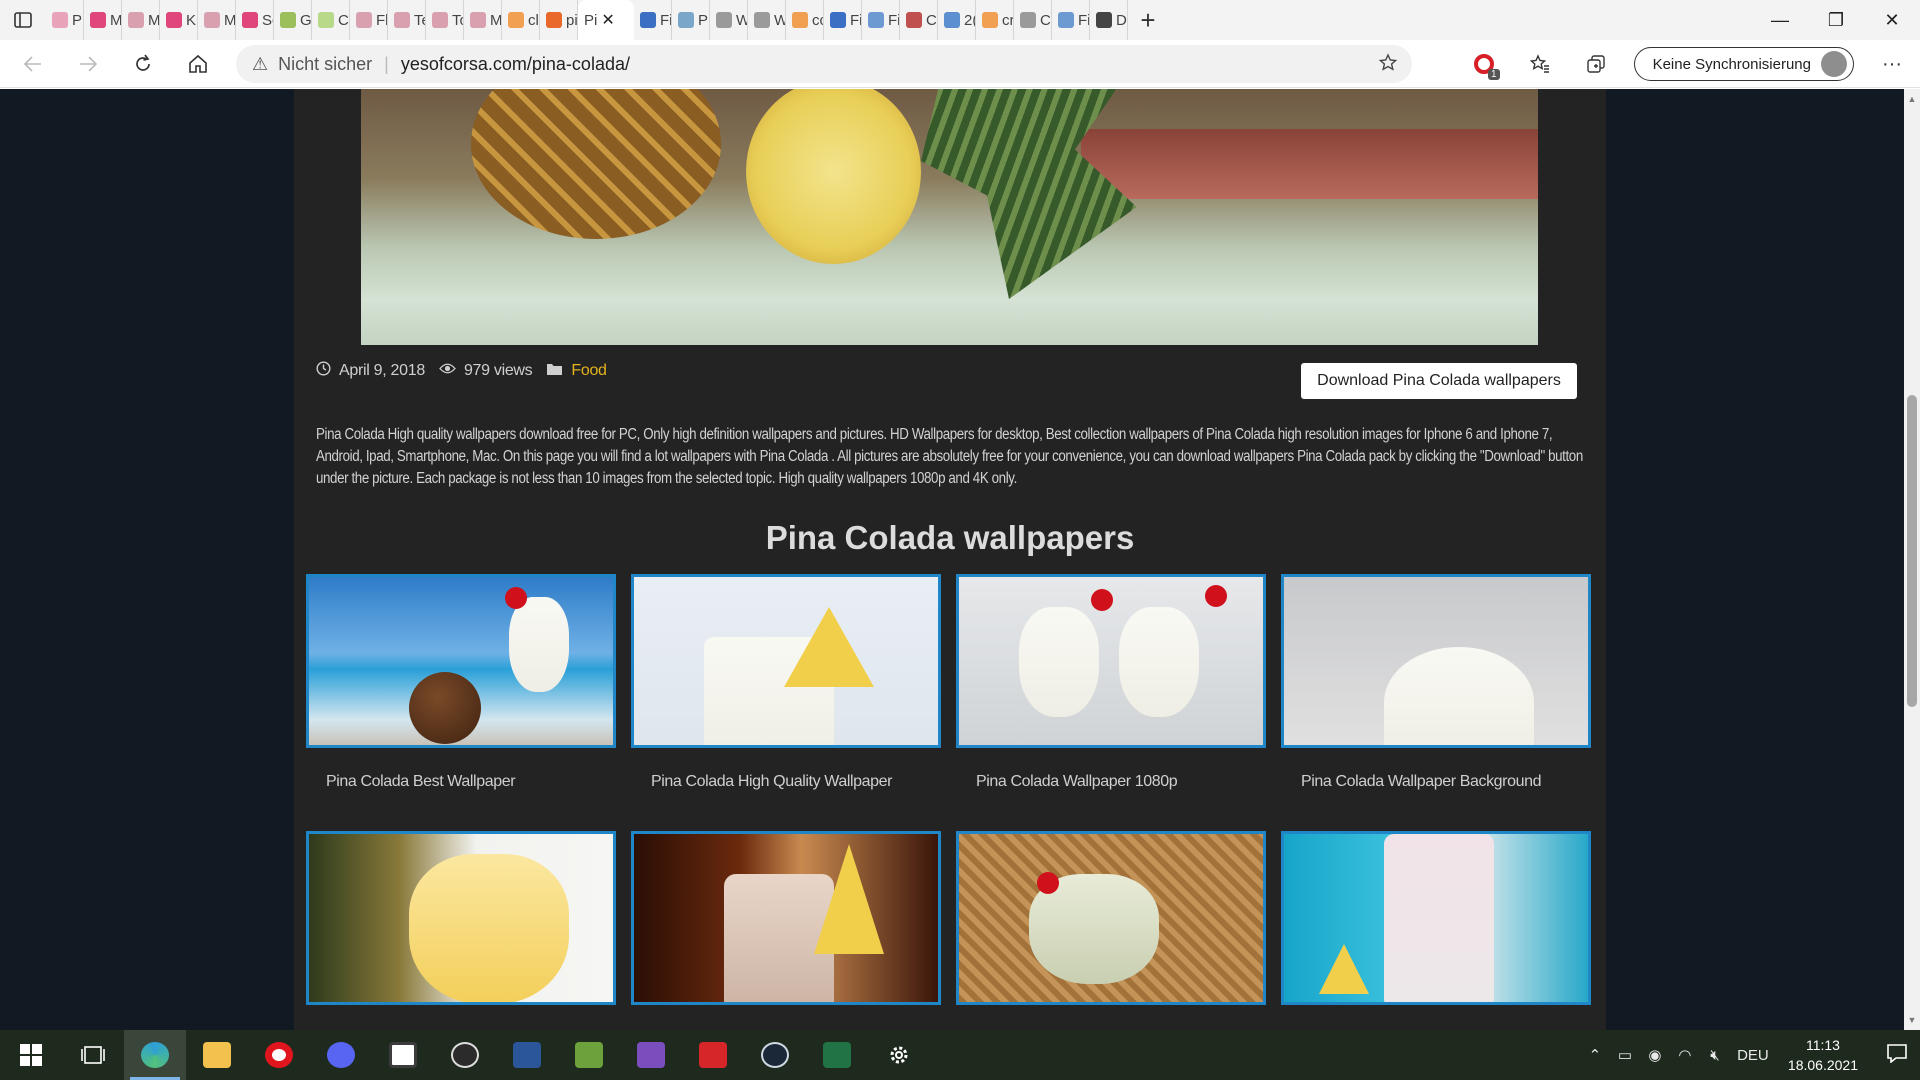 This screenshot has height=1080, width=1920. Describe the element at coordinates (461, 782) in the screenshot. I see `wallpaper-caption: Pina Colada Best Wallpaper` at that location.